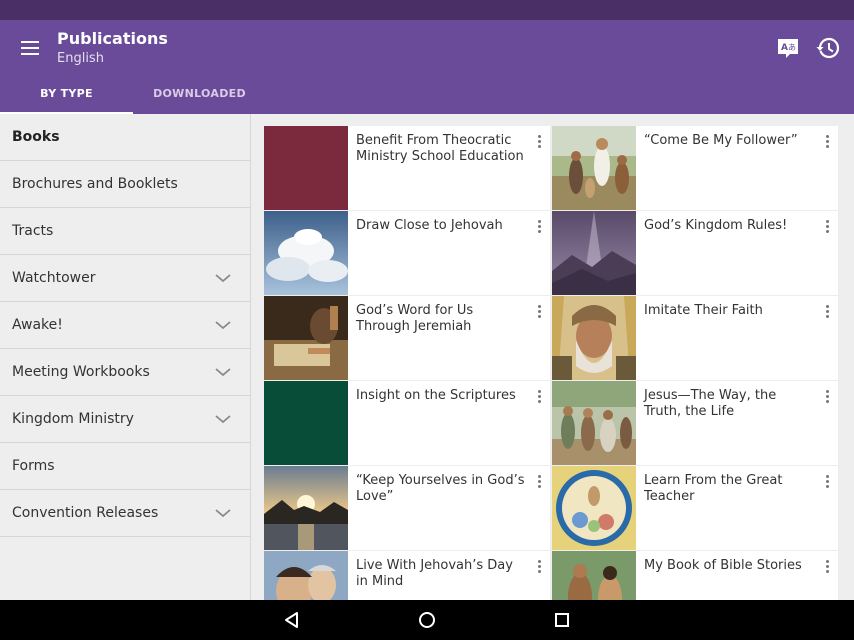 The height and width of the screenshot is (640, 854). What do you see at coordinates (792, 47) in the screenshot?
I see `svg-text: あ` at bounding box center [792, 47].